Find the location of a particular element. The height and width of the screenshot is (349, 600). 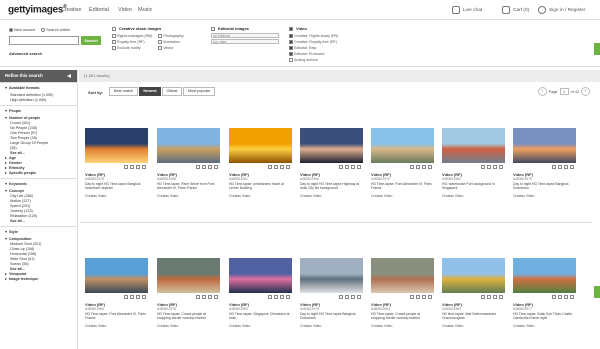

exclude-nudity-option: Exclude nudity is located at coordinates (132, 48).